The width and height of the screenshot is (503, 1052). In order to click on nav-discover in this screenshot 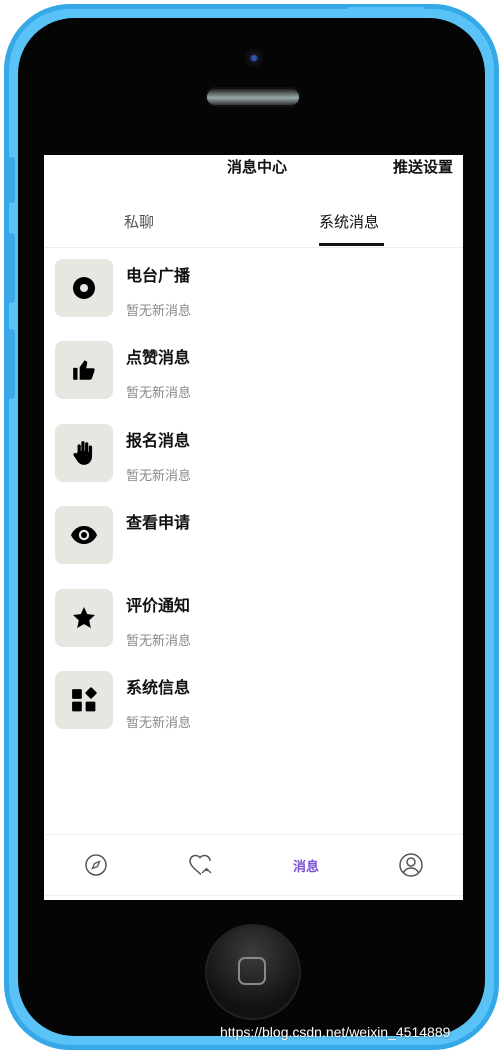, I will do `click(96, 865)`.